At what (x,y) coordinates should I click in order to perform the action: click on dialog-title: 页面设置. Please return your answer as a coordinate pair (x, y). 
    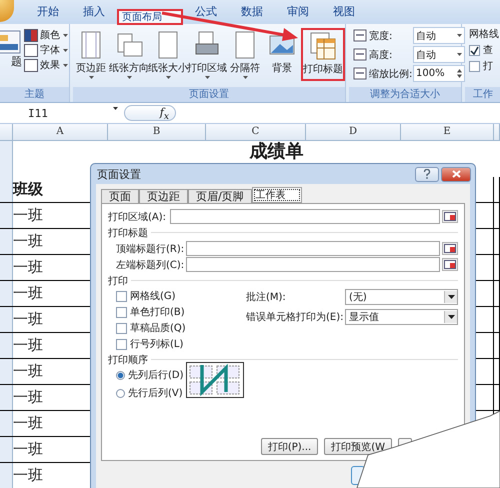
    Looking at the image, I should click on (119, 174).